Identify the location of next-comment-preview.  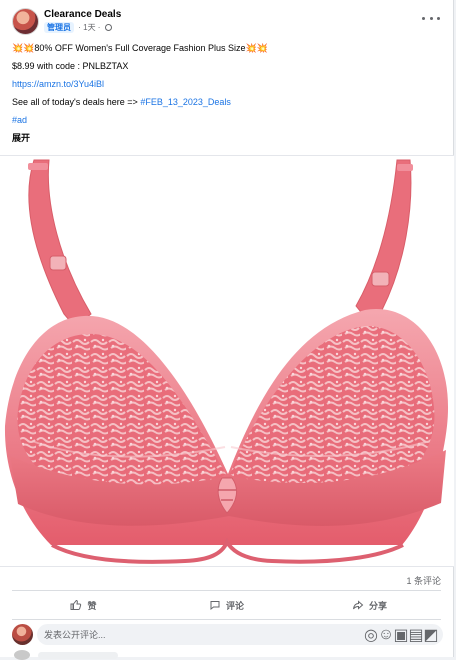
(78, 655).